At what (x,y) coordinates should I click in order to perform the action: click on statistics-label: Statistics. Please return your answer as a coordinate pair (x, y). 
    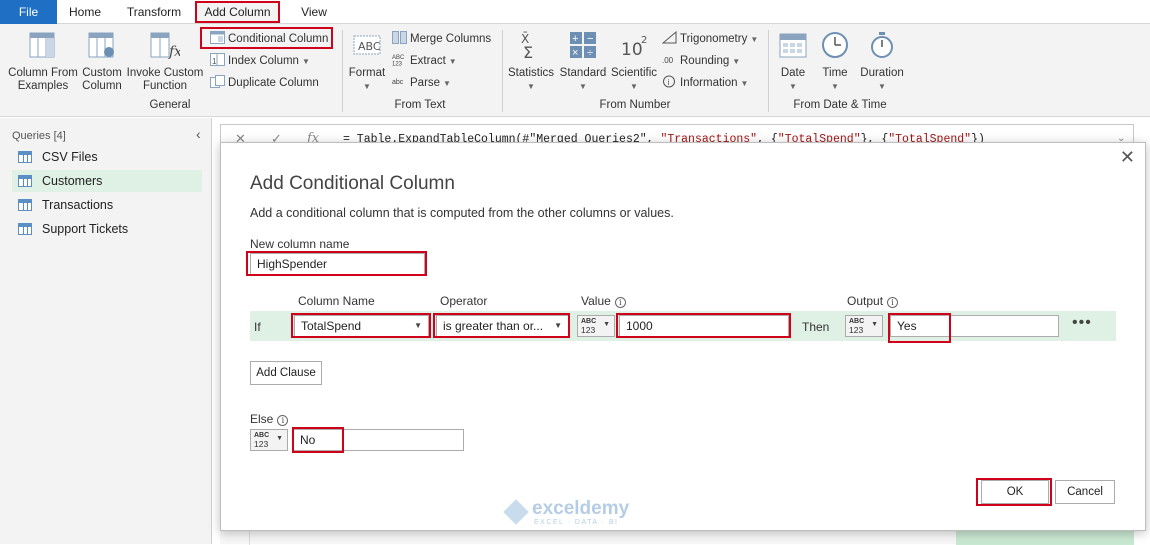
    Looking at the image, I should click on (530, 73).